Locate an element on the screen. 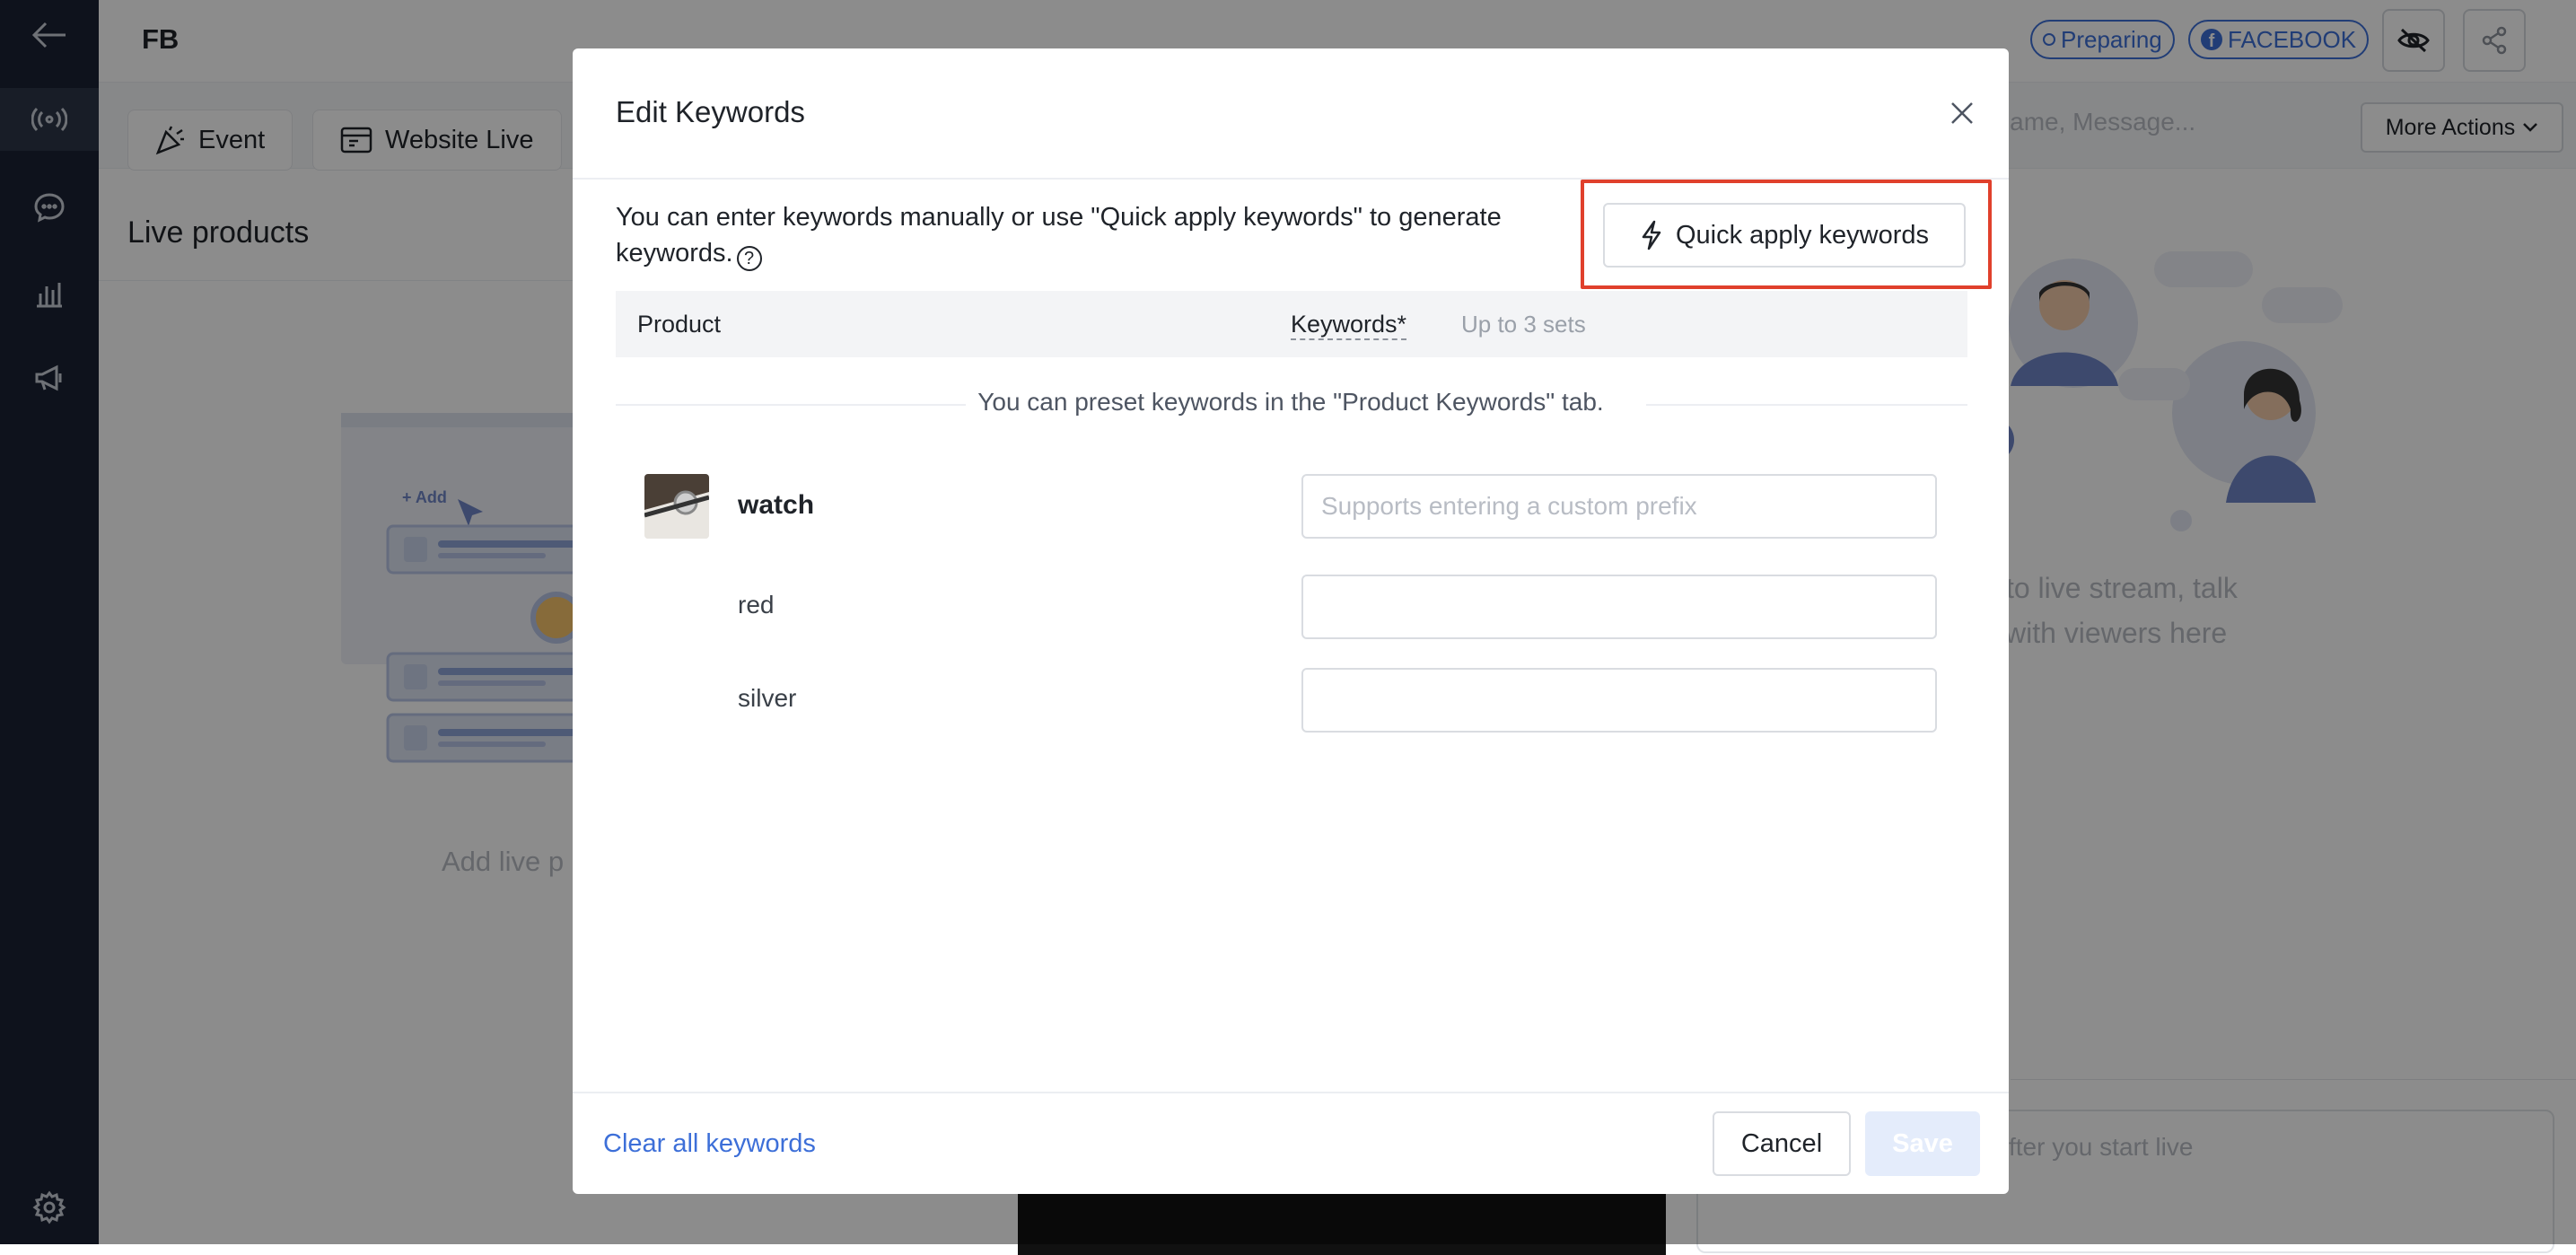  close-button is located at coordinates (1962, 113).